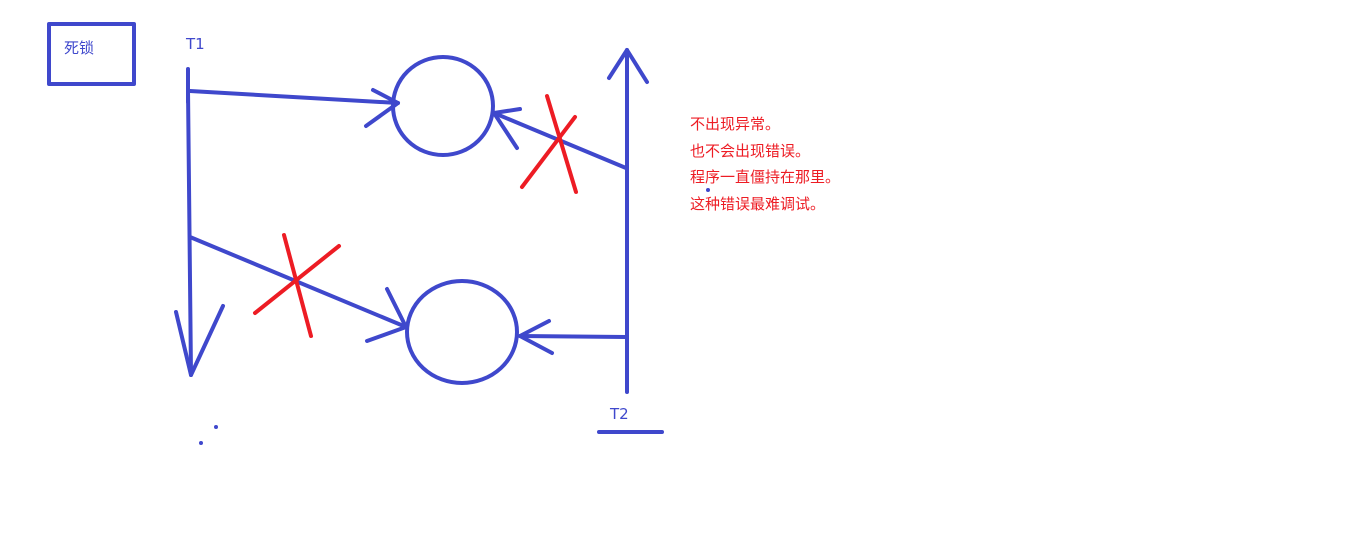 This screenshot has width=1359, height=549. I want to click on note-line: 也不会出现错误。, so click(750, 151).